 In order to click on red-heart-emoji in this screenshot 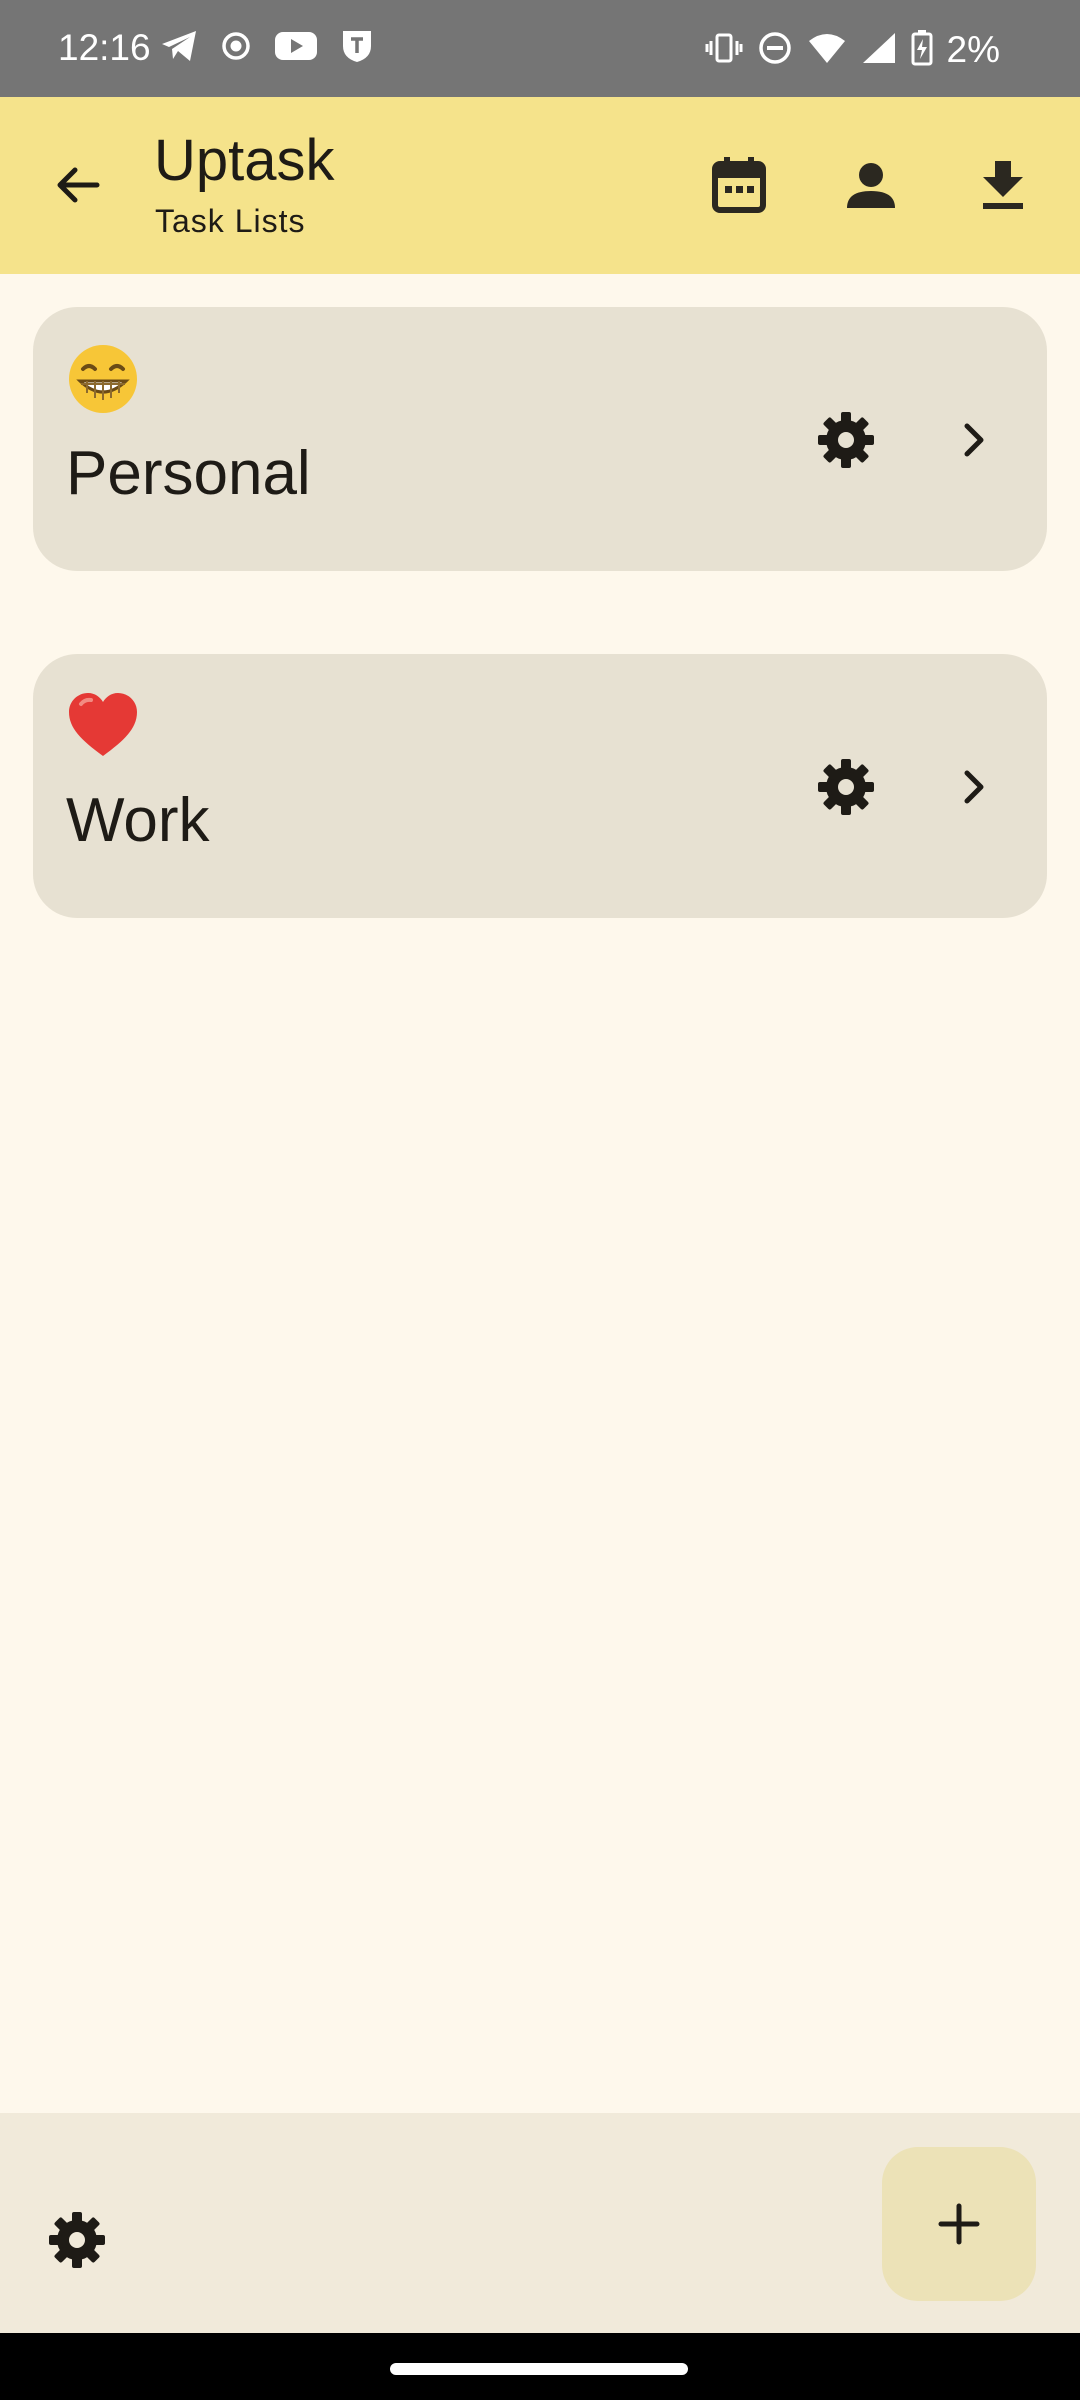, I will do `click(103, 726)`.